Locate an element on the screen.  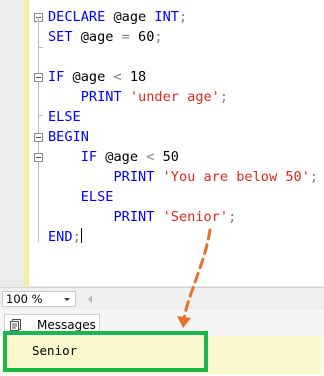
tab-messages-label: Messages is located at coordinates (66, 325).